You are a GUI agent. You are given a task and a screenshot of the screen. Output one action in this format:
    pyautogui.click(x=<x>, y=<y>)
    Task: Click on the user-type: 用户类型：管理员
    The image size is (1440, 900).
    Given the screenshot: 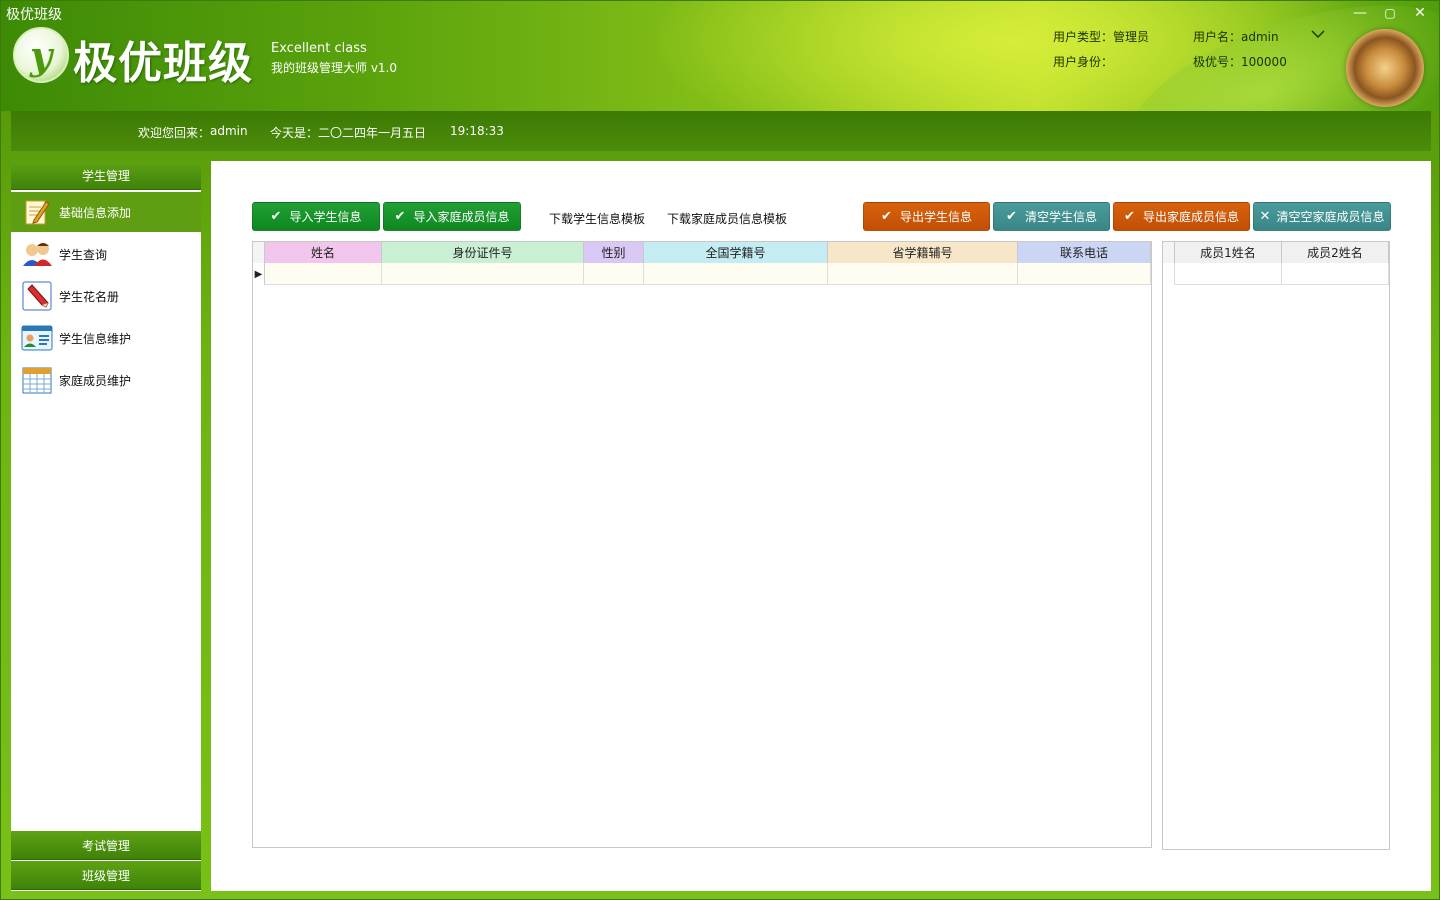 What is the action you would take?
    pyautogui.click(x=1101, y=36)
    